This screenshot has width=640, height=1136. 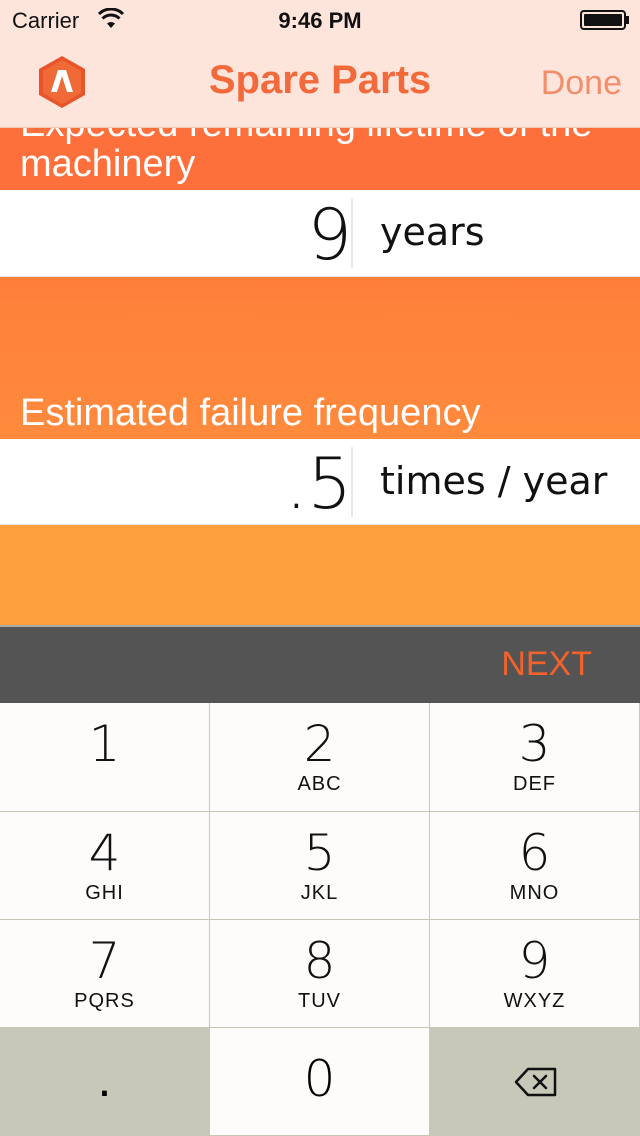 I want to click on key-0: 0, so click(x=320, y=1082).